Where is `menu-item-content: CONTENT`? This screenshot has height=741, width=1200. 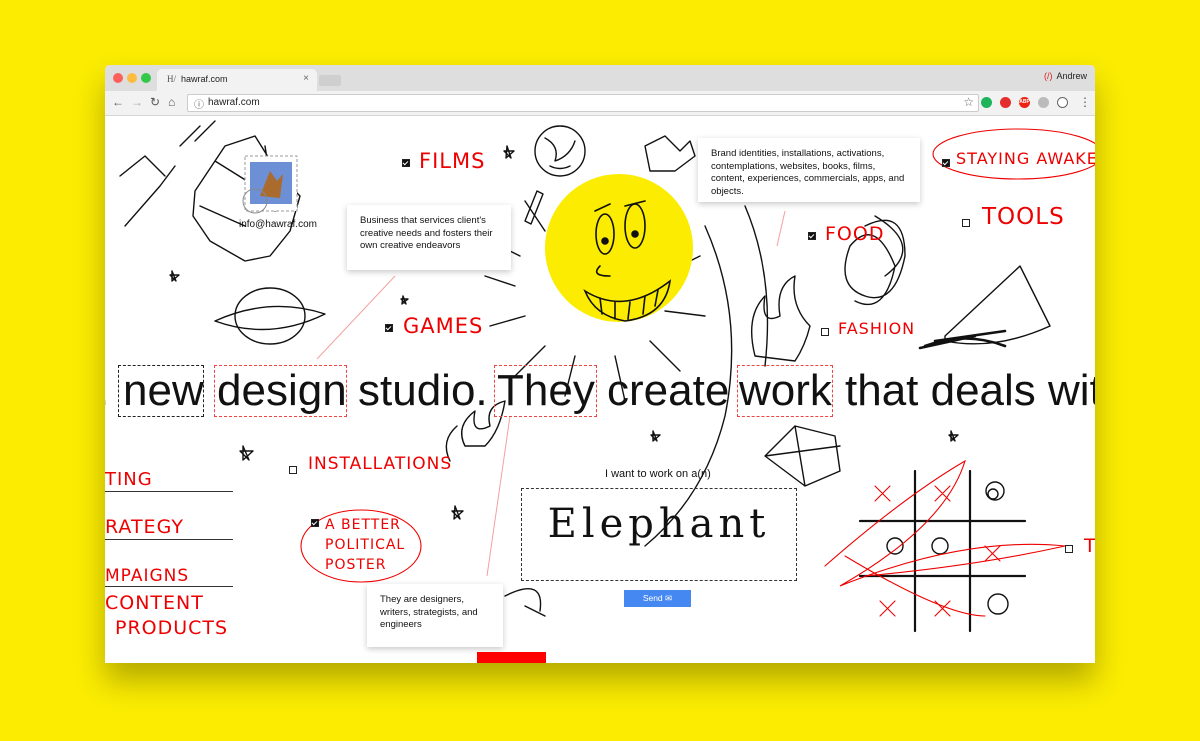 menu-item-content: CONTENT is located at coordinates (154, 603).